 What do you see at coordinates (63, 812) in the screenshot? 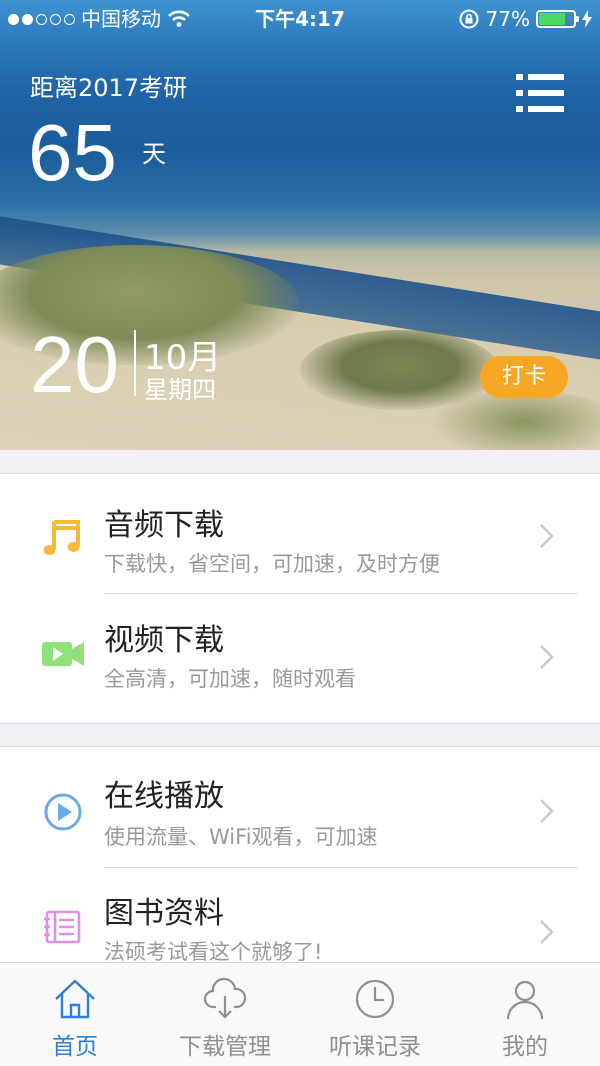
I see `play-circle-icon` at bounding box center [63, 812].